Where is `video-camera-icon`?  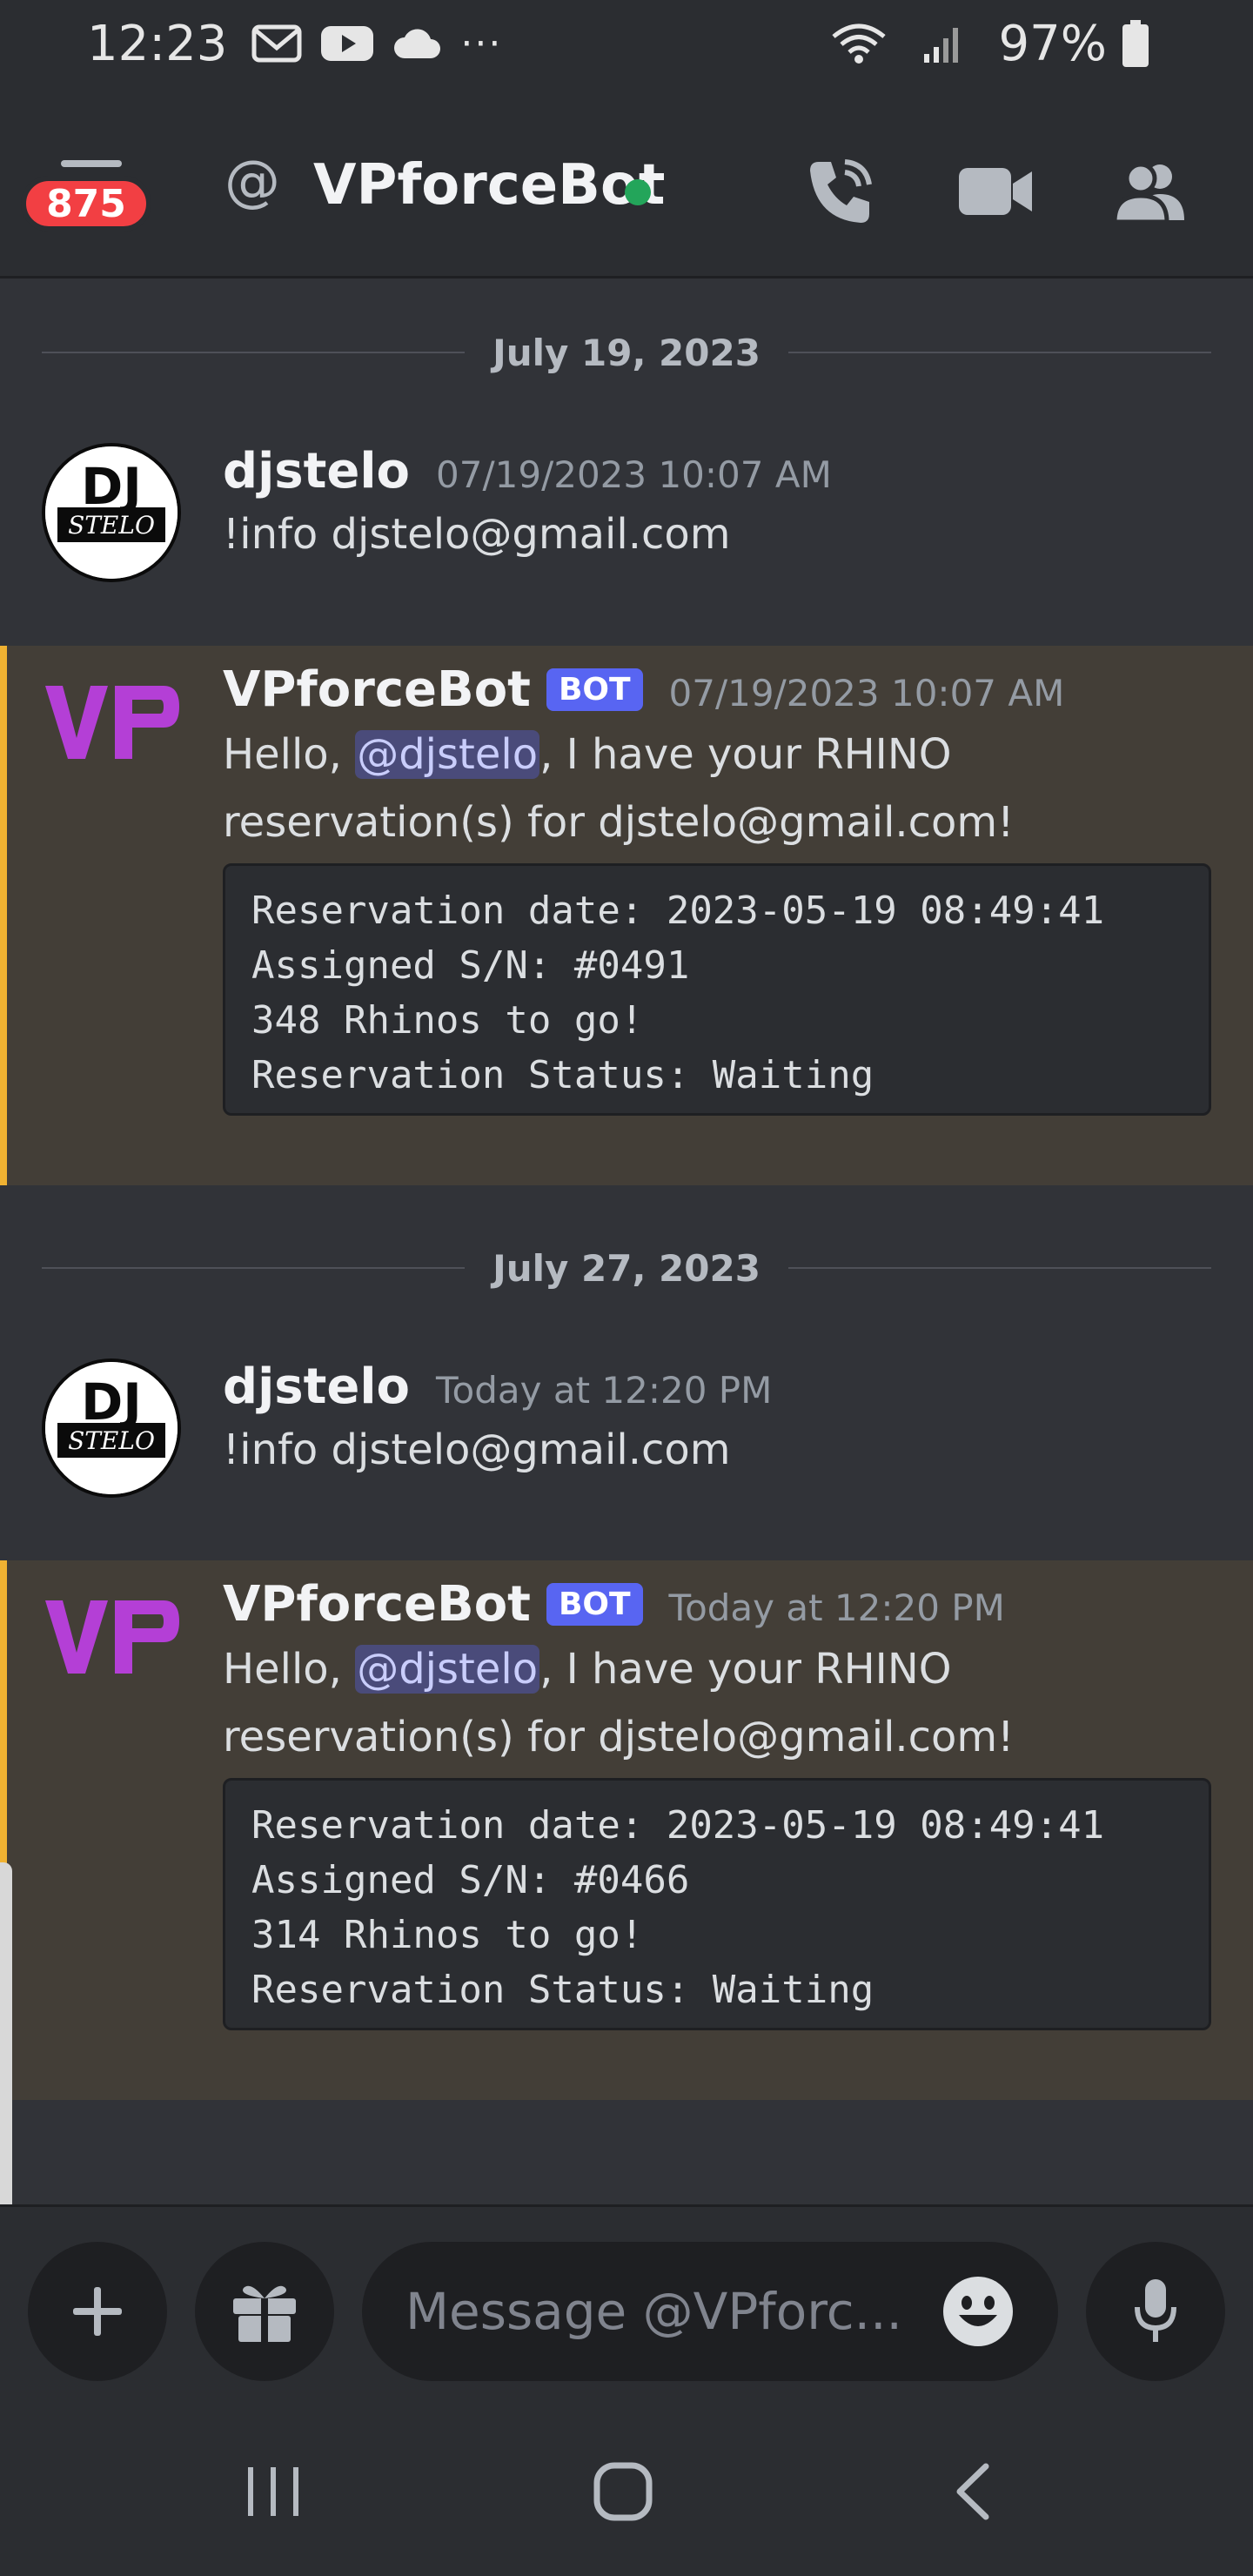
video-camera-icon is located at coordinates (996, 191).